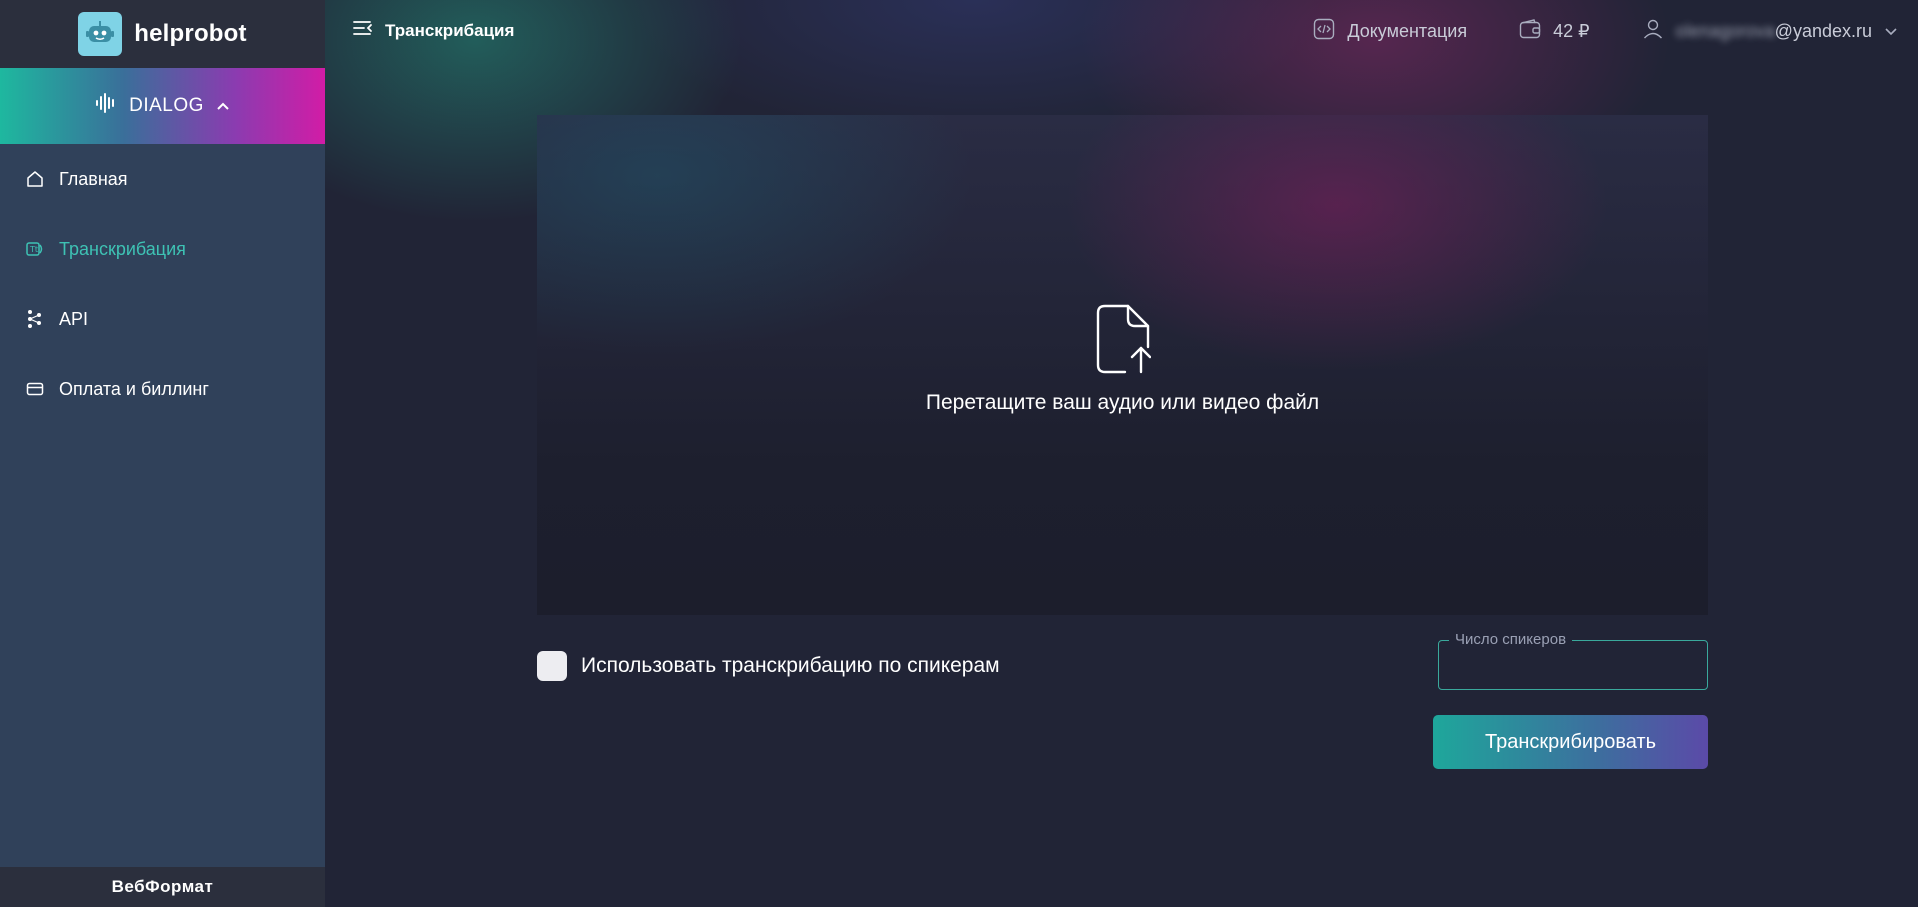  What do you see at coordinates (1123, 341) in the screenshot?
I see `file-upload-icon` at bounding box center [1123, 341].